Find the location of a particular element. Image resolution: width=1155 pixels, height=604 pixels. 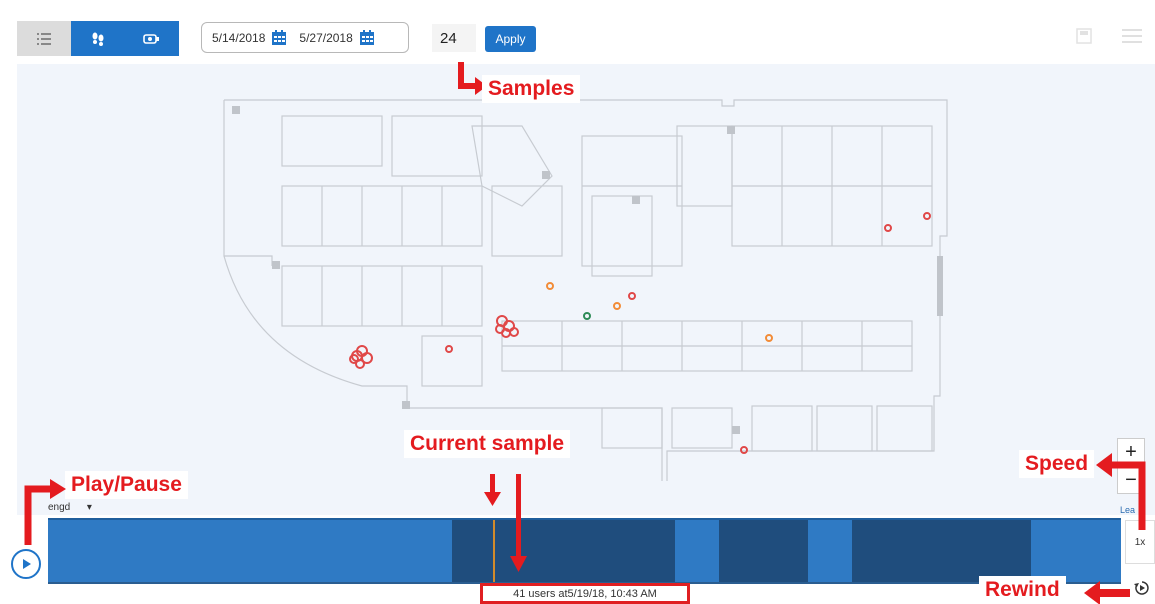

play-pause-annotation: Play/Pause is located at coordinates (126, 485).